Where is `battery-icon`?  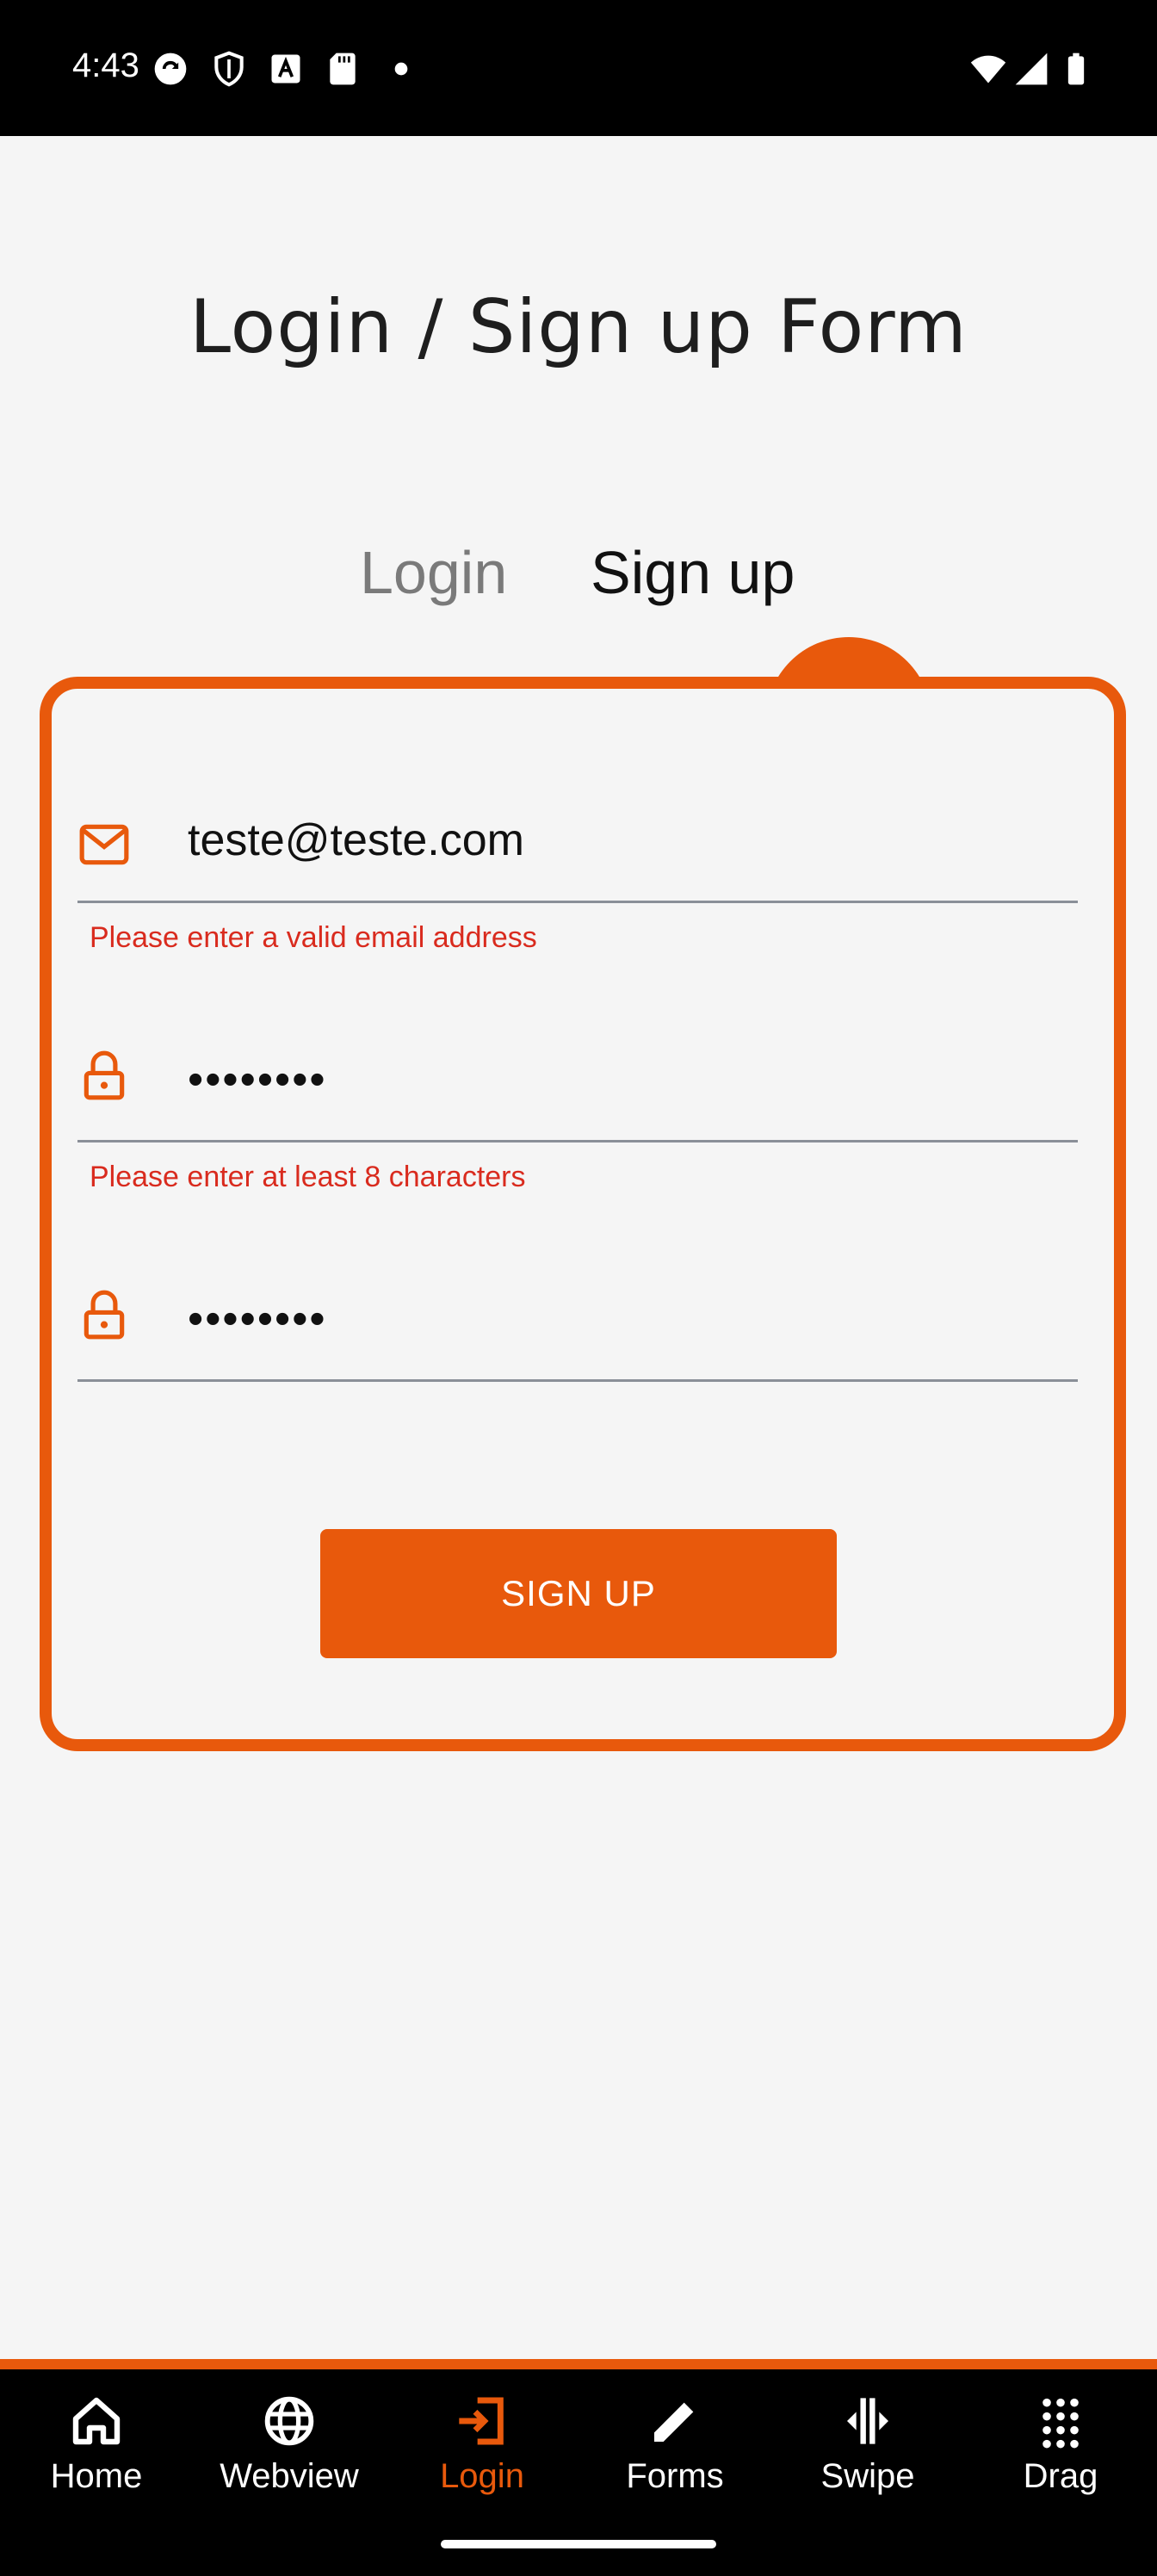
battery-icon is located at coordinates (1076, 69).